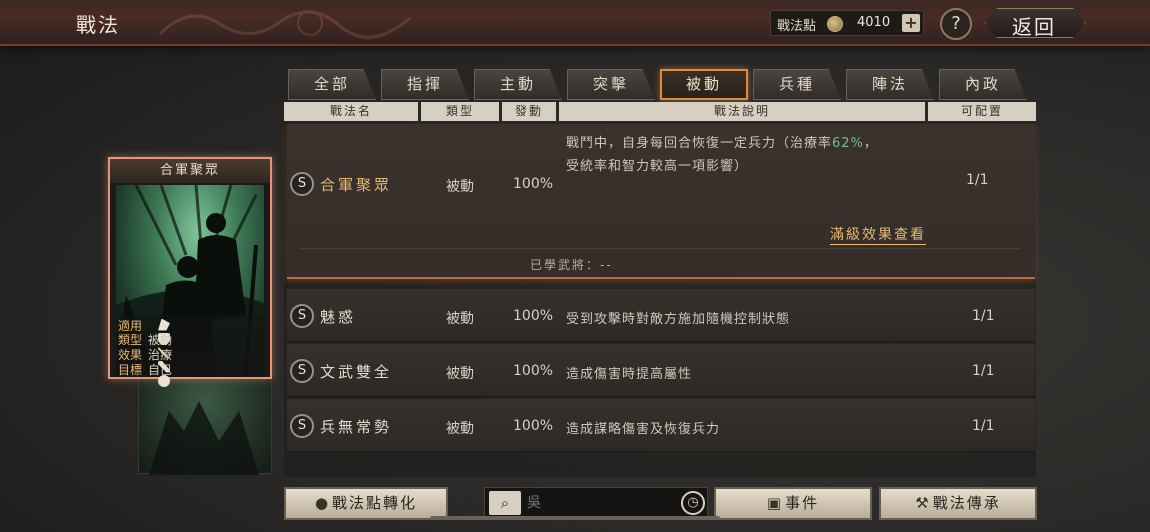 The height and width of the screenshot is (532, 1150). I want to click on search-input, so click(592, 503).